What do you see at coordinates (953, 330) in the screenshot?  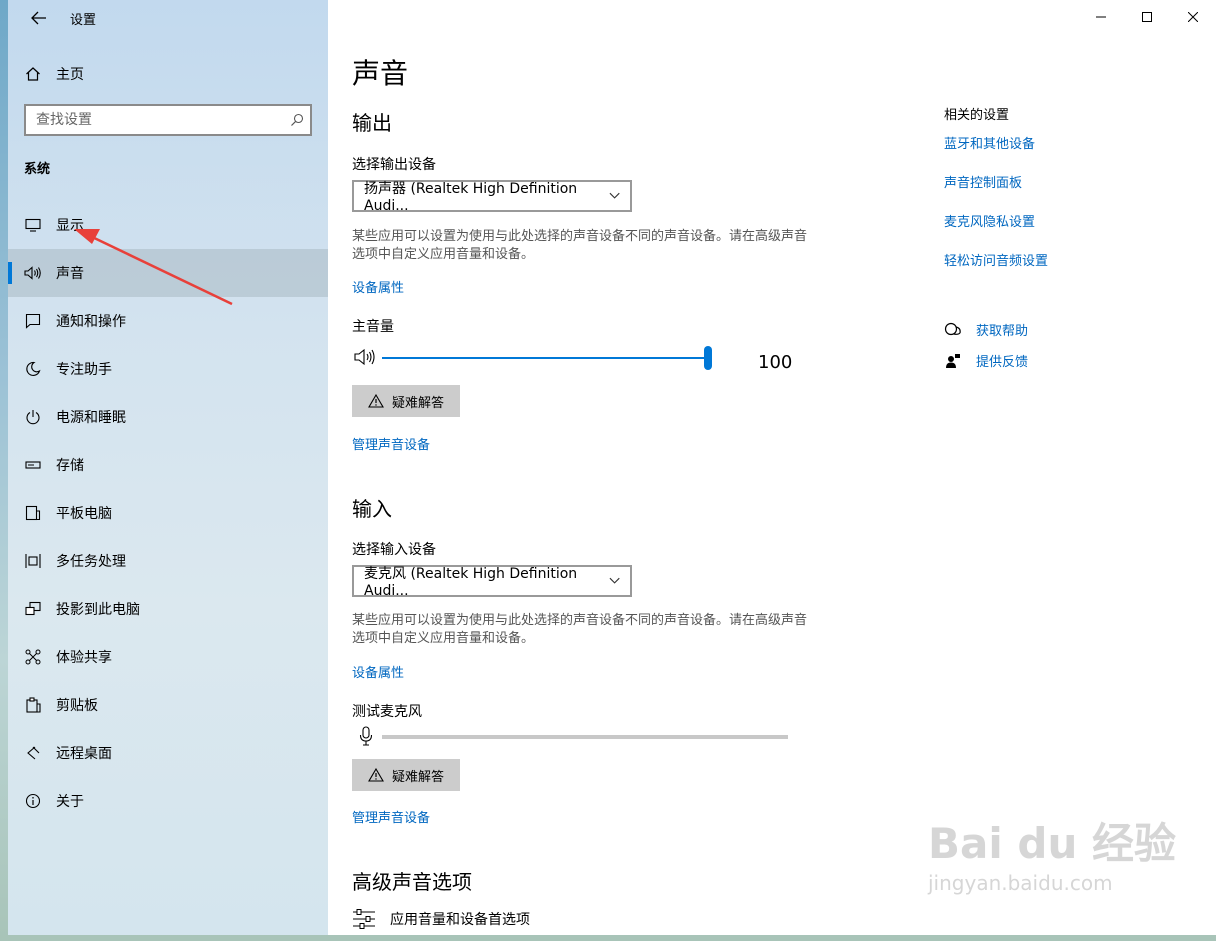 I see `help-chat-icon` at bounding box center [953, 330].